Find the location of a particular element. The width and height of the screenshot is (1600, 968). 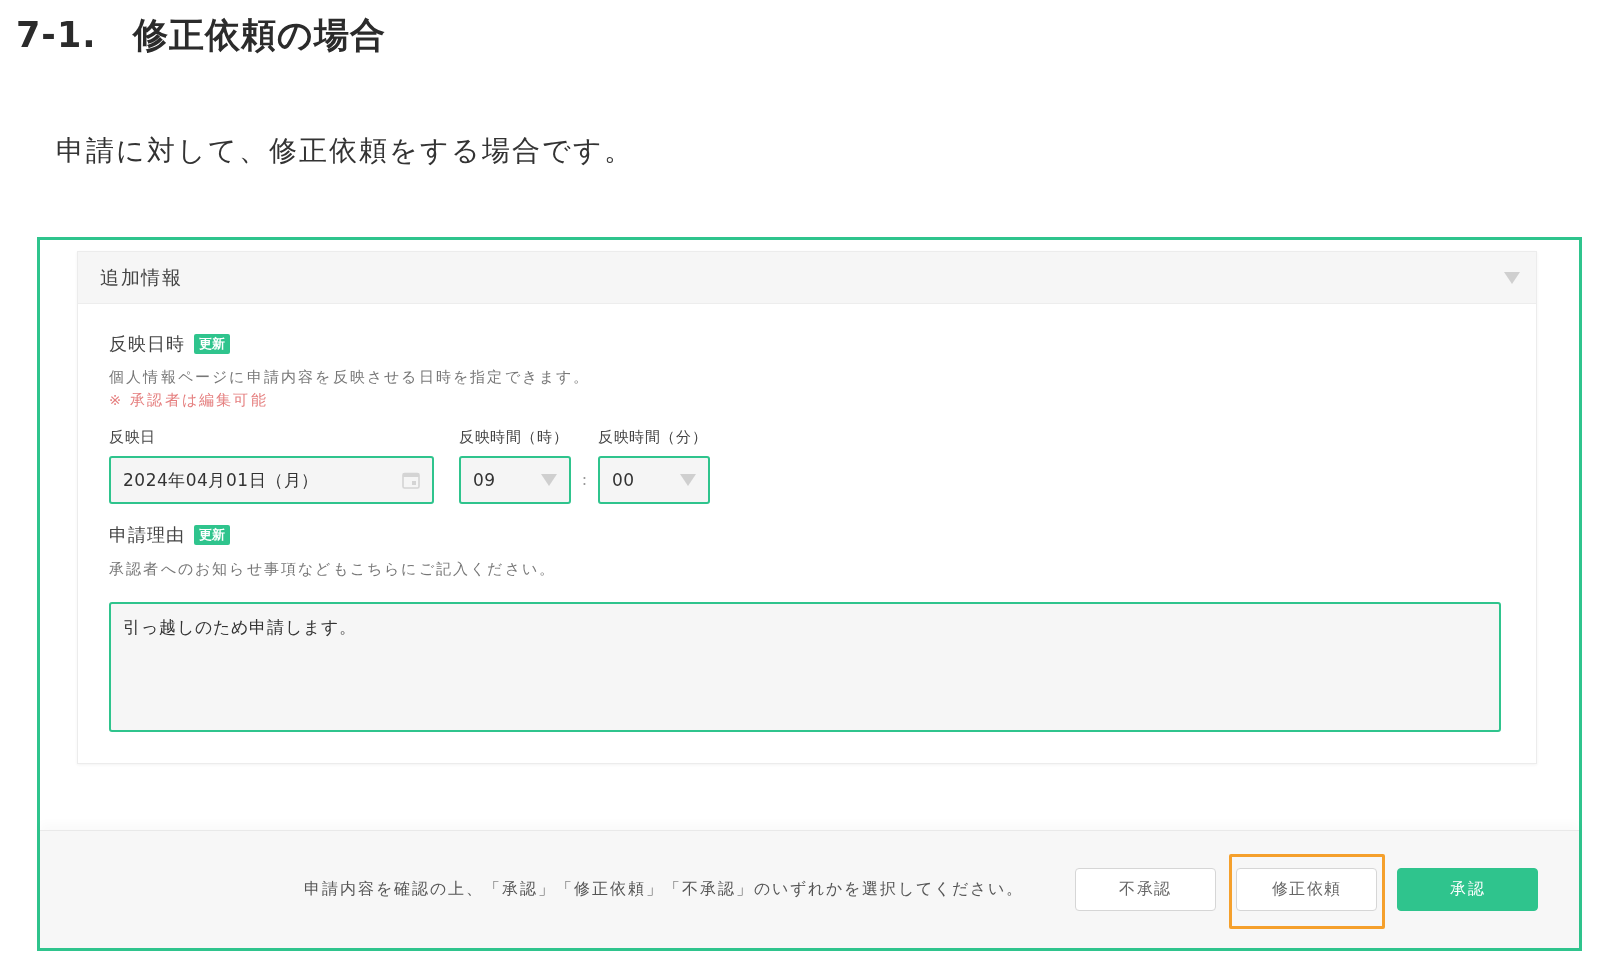

note-text: ※ 承認者は編集可能 is located at coordinates (188, 400).